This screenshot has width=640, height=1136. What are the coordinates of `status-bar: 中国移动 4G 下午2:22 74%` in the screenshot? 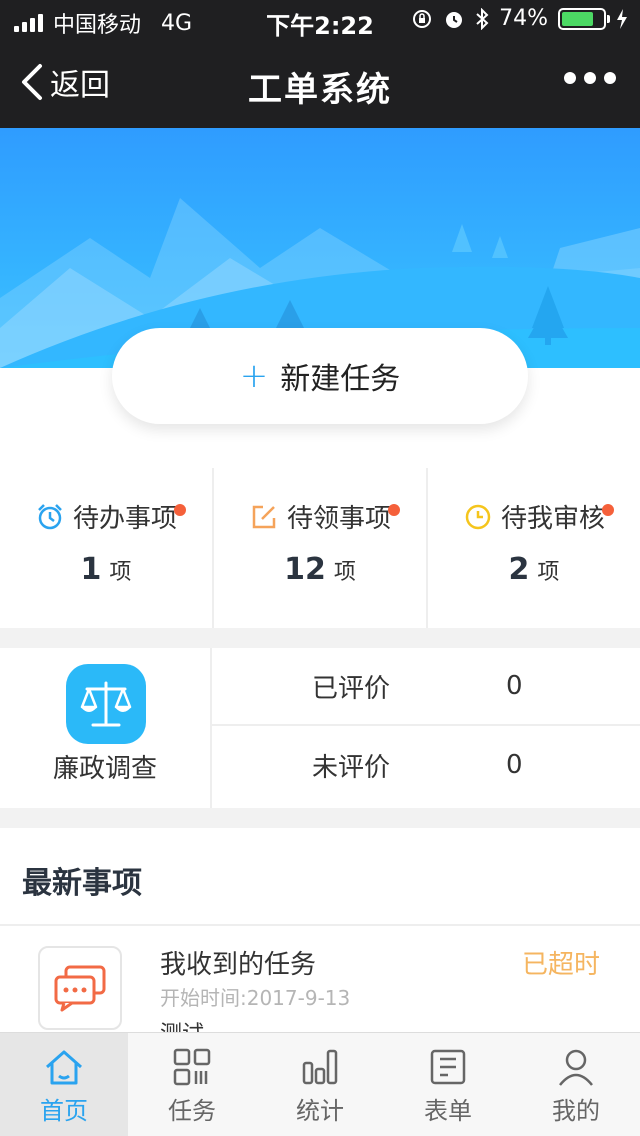 It's located at (320, 20).